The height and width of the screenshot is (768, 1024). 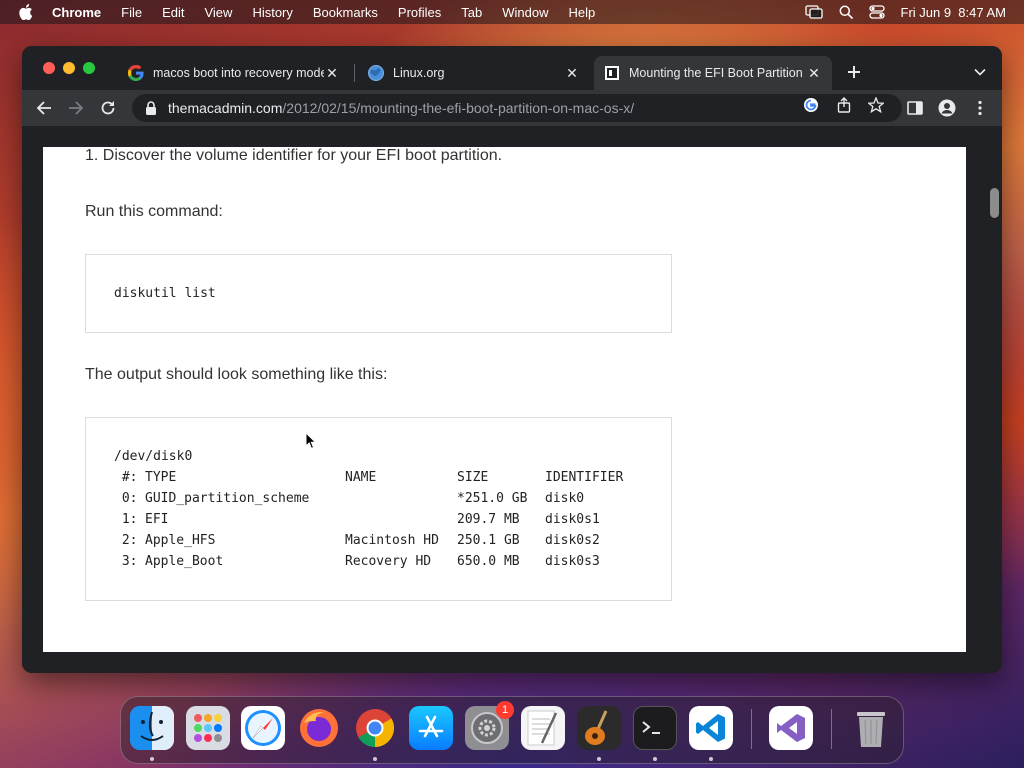 What do you see at coordinates (76, 108) in the screenshot?
I see `forward-button` at bounding box center [76, 108].